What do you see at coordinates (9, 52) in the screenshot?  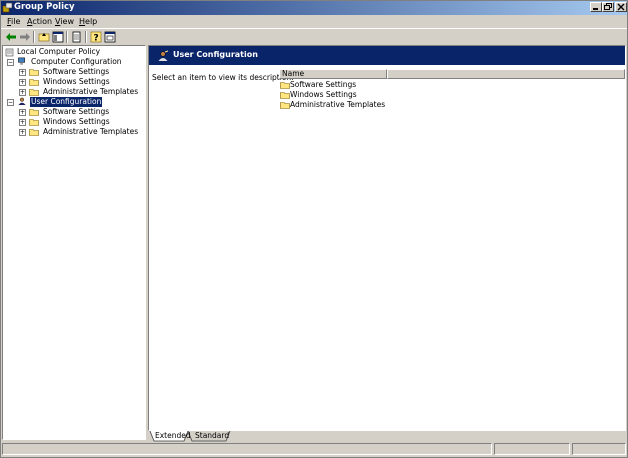 I see `policy-scroll-icon` at bounding box center [9, 52].